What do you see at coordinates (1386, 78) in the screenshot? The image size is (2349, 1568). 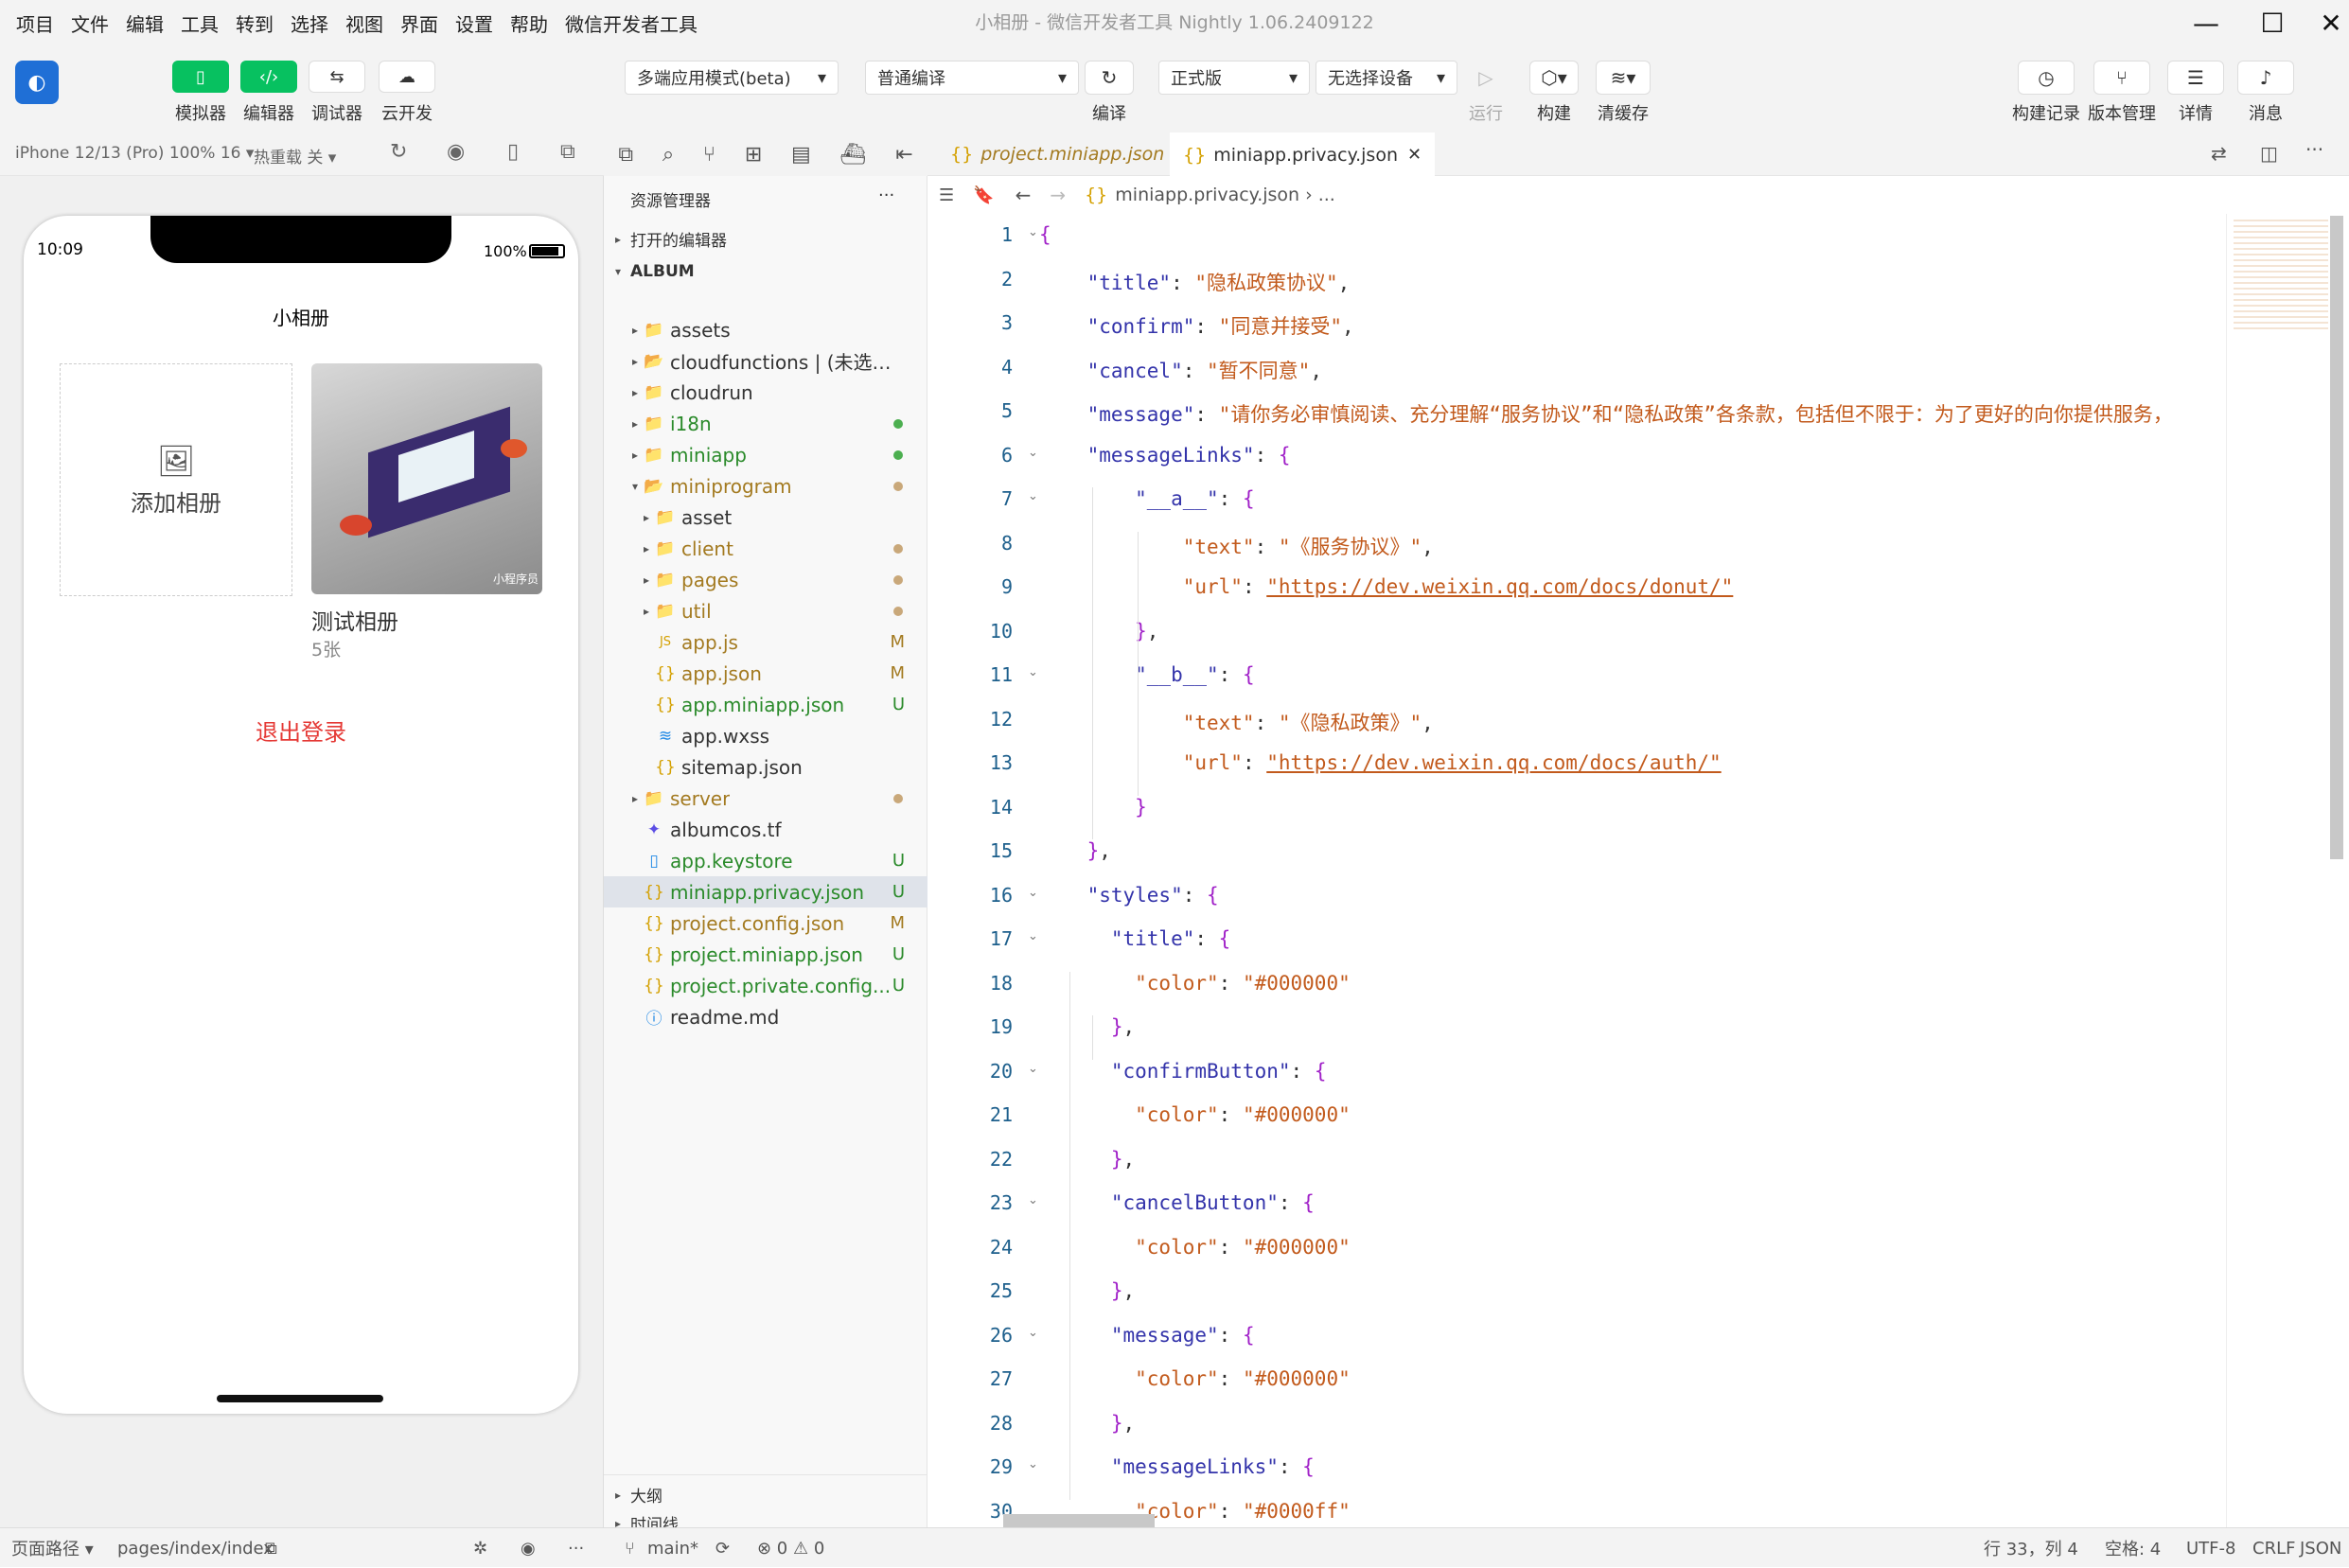 I see `device-select: 无选择设备 ▾` at bounding box center [1386, 78].